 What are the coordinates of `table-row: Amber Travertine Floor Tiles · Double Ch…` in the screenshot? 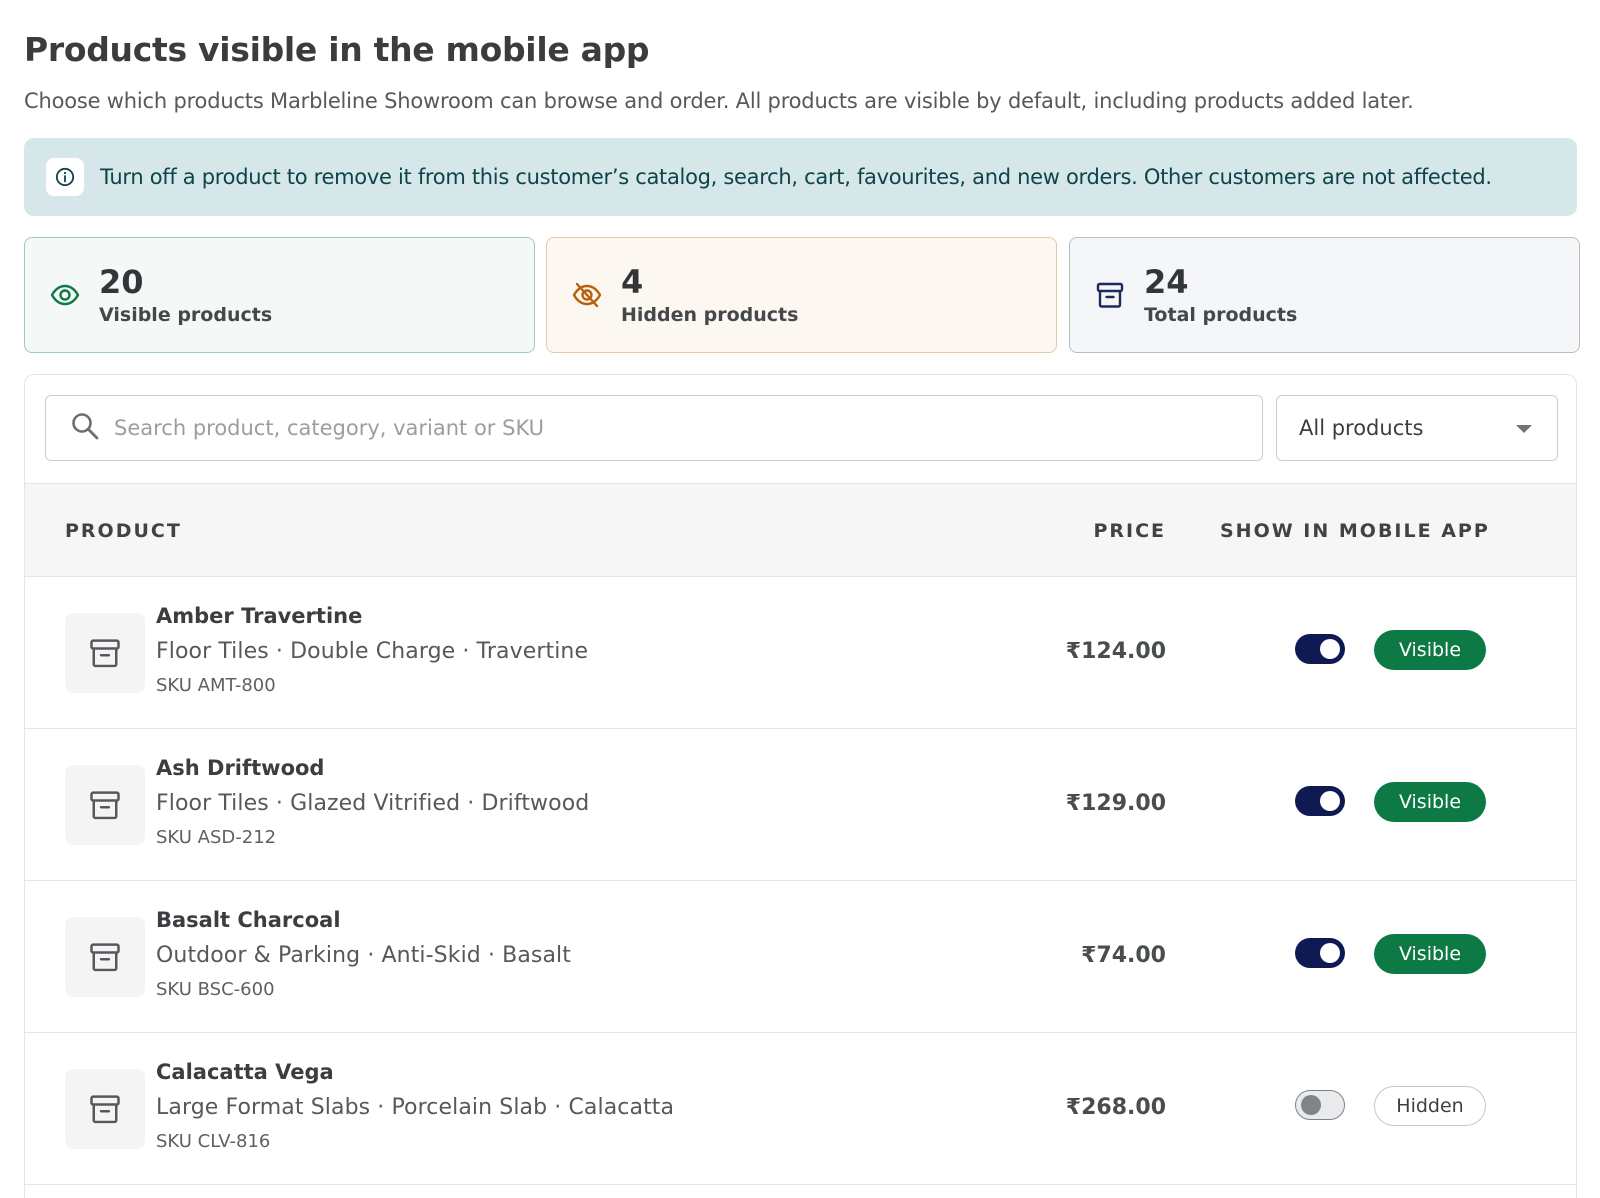 It's located at (800, 653).